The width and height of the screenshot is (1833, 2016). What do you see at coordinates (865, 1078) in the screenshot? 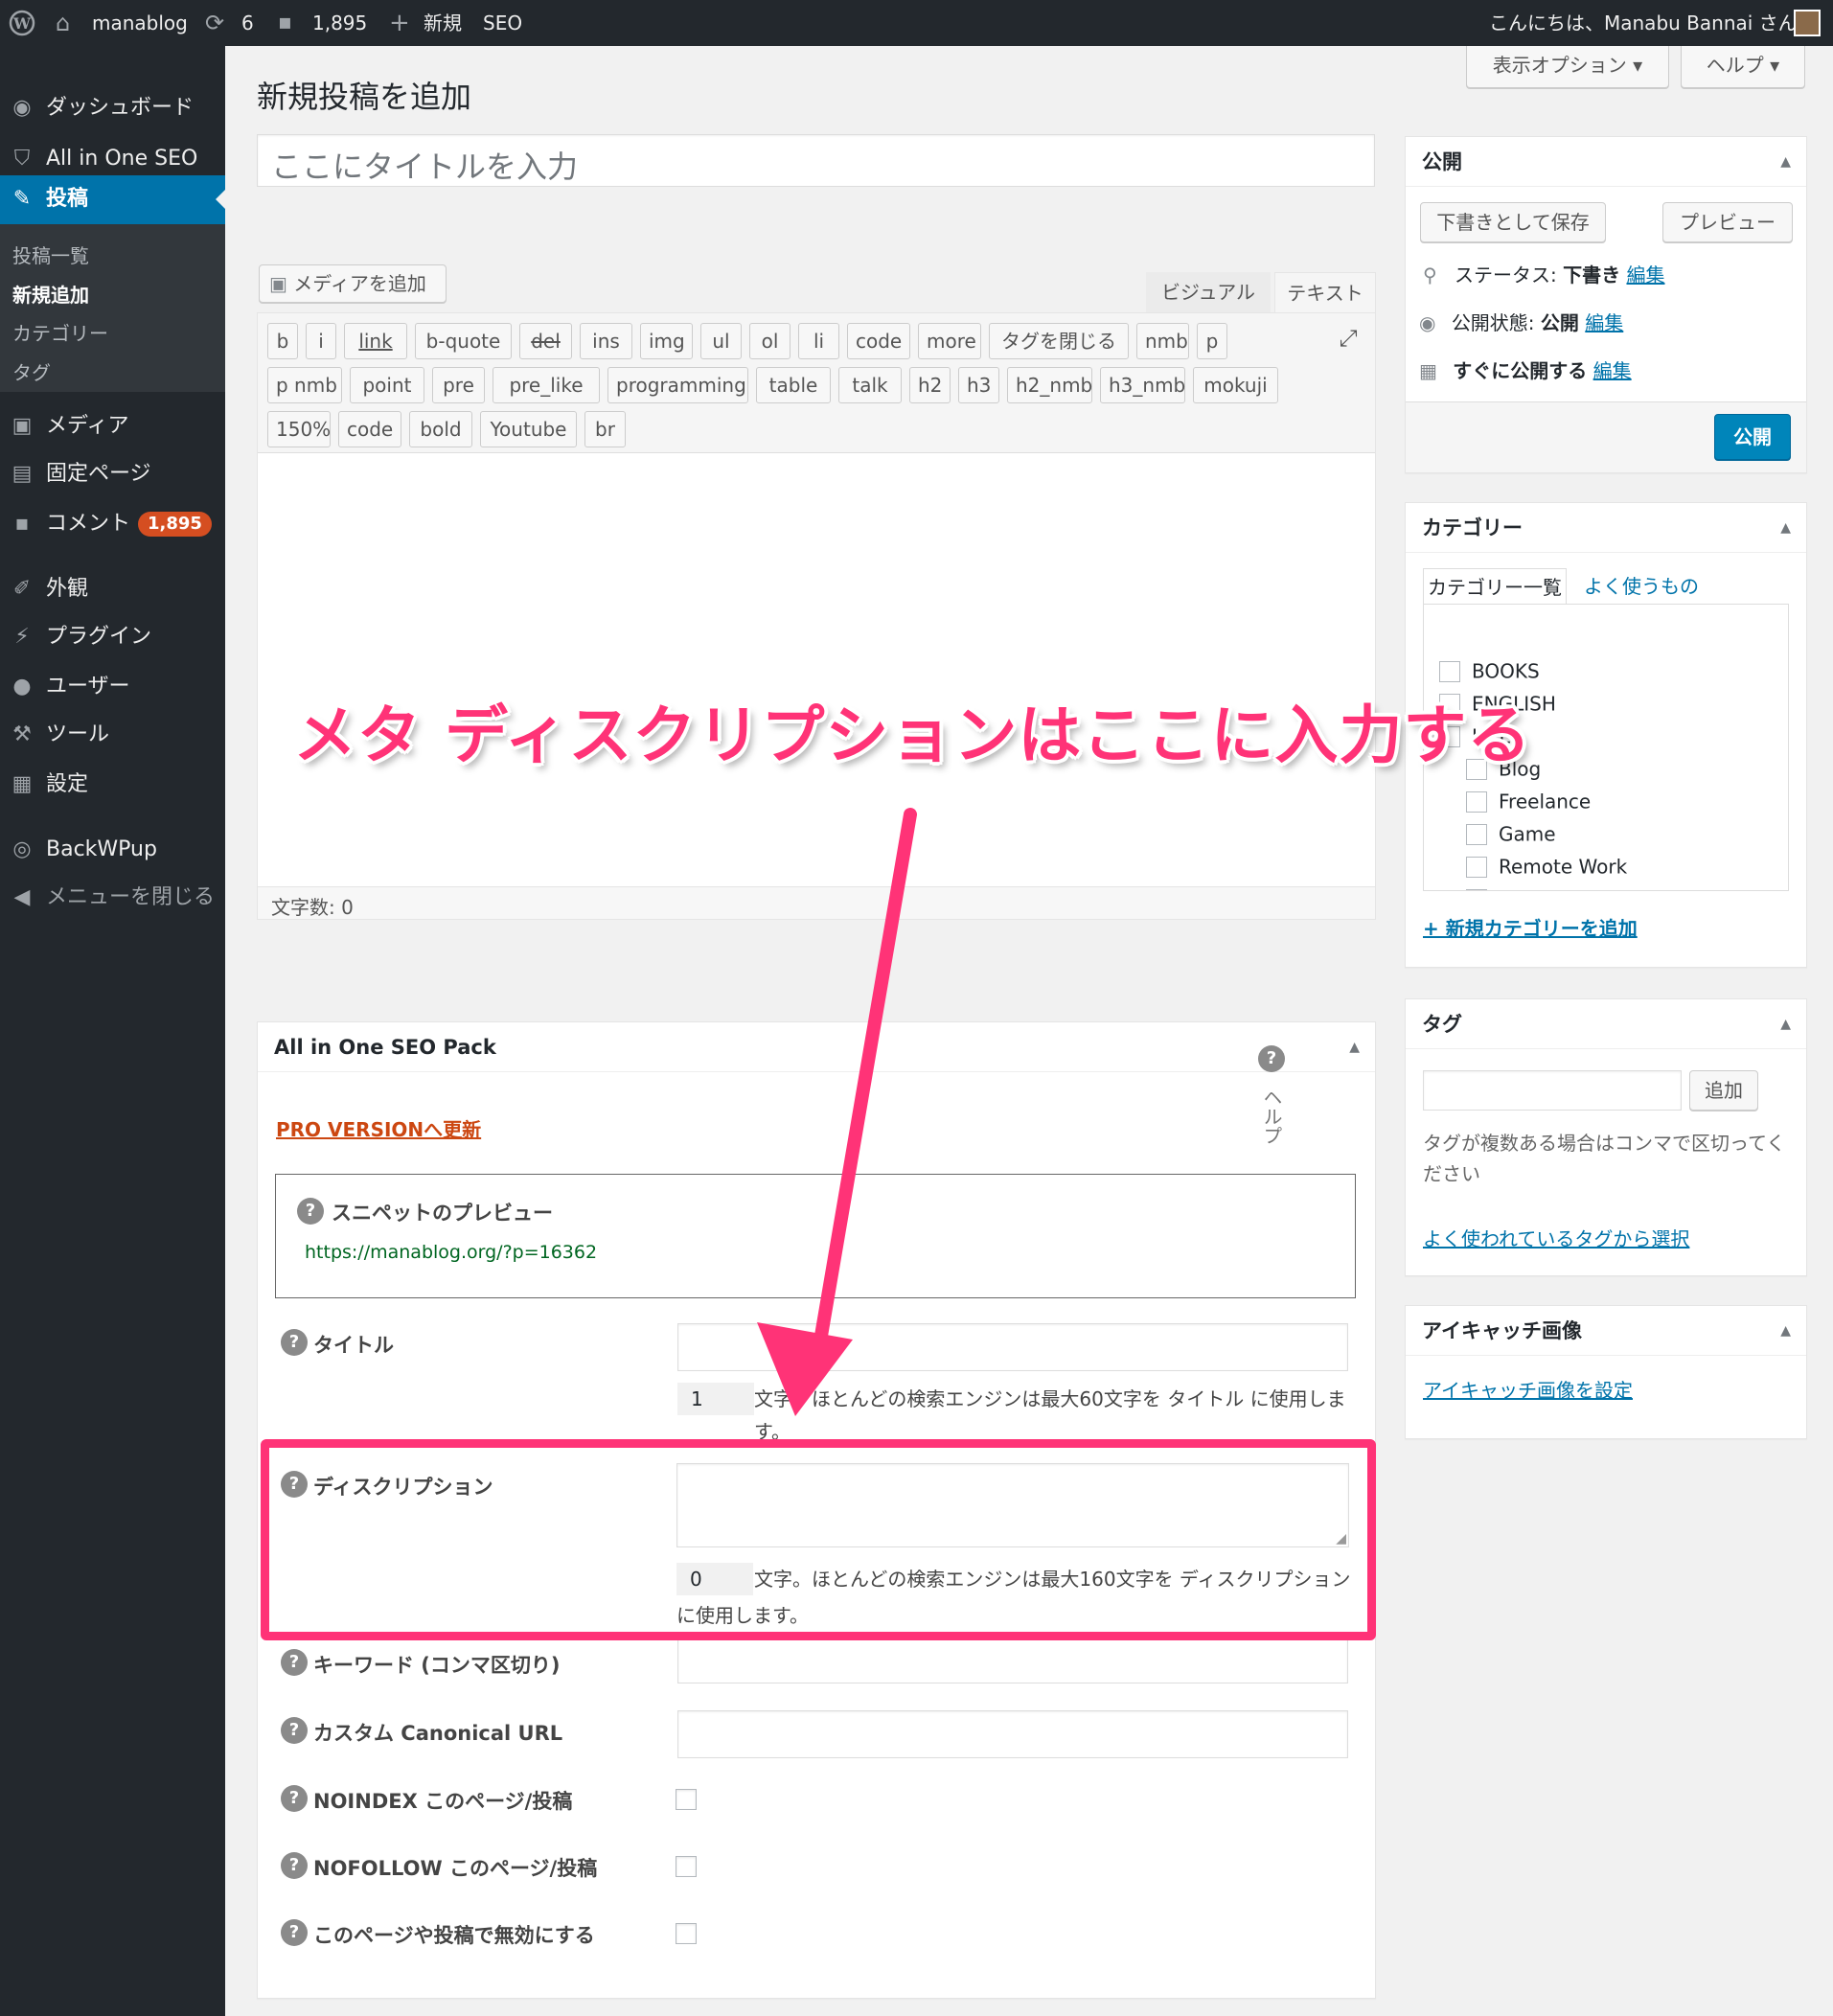
I see `annotation-arrow-shaft` at bounding box center [865, 1078].